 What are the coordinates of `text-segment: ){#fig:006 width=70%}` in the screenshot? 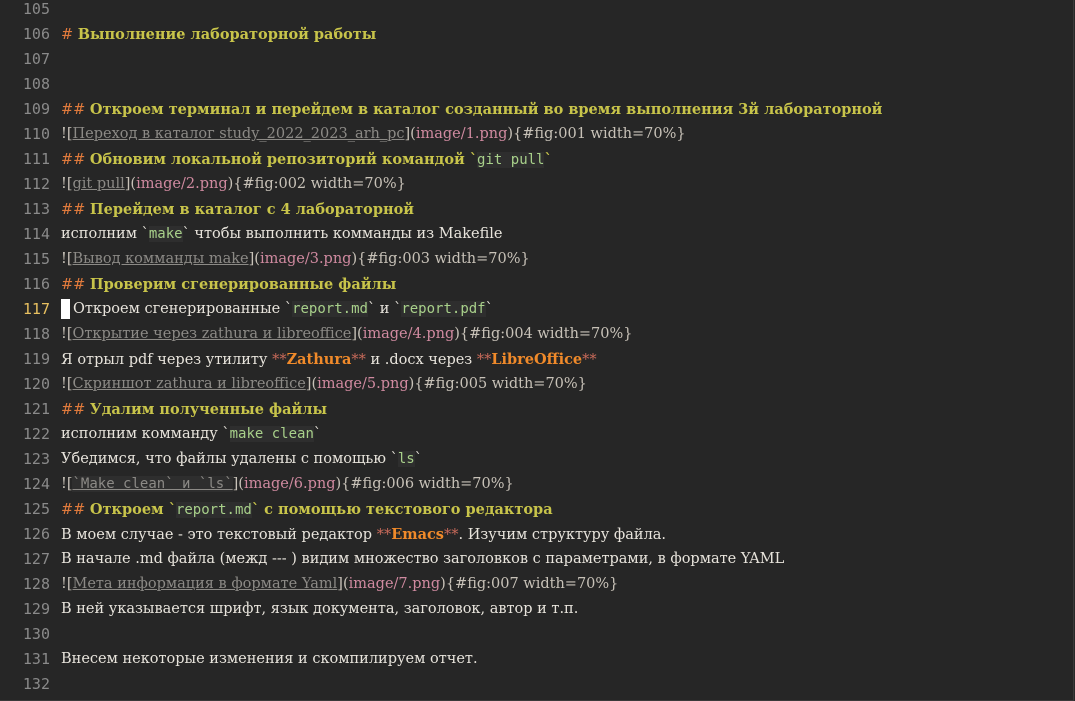 It's located at (424, 484).